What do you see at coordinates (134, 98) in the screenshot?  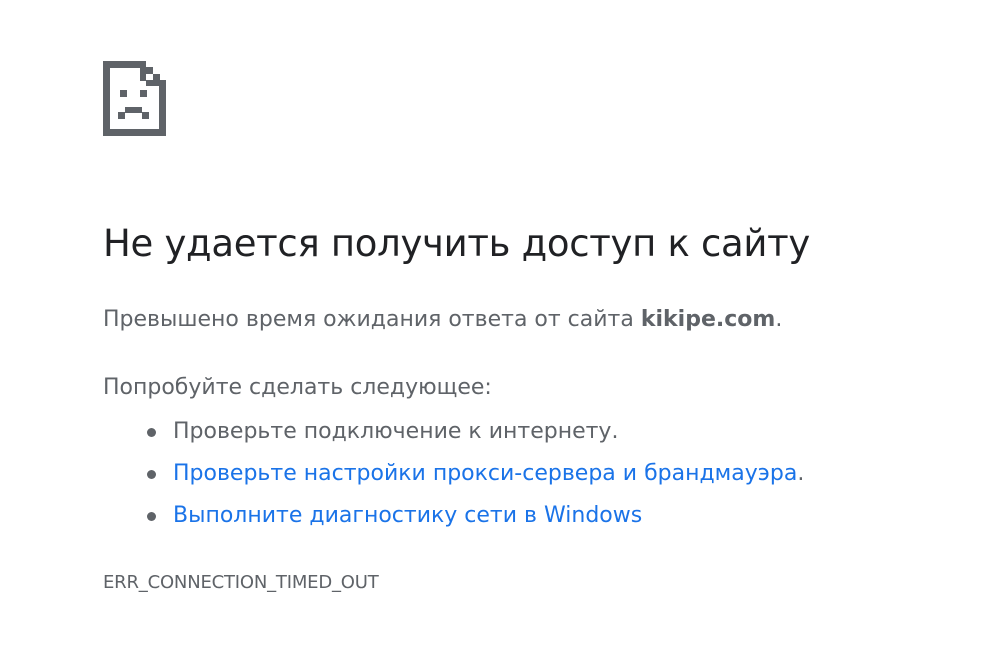 I see `sad-page-icon` at bounding box center [134, 98].